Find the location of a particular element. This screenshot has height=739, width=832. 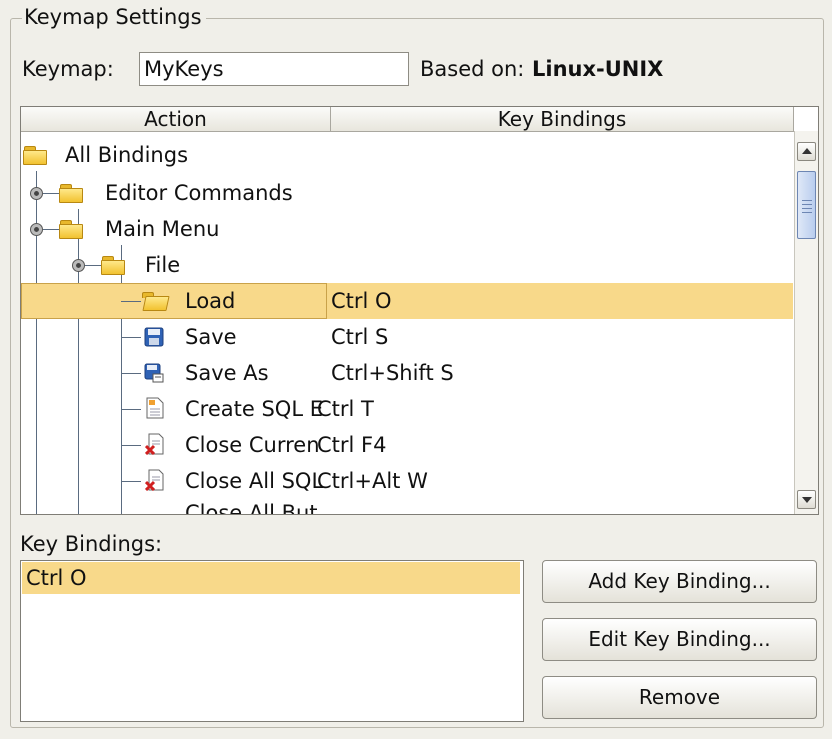

table-row: Close All But is located at coordinates (407, 506).